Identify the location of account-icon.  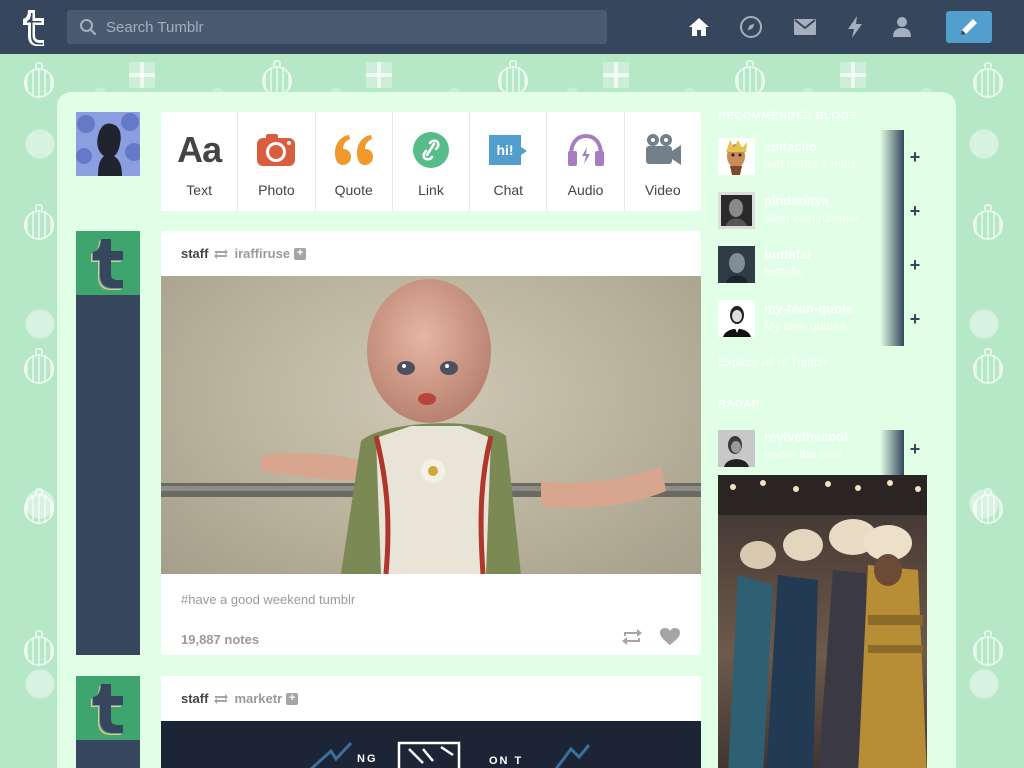
(902, 27).